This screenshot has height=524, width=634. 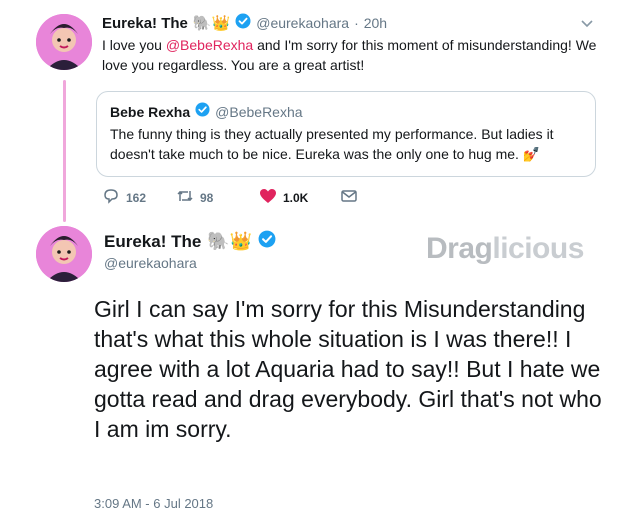 What do you see at coordinates (64, 151) in the screenshot?
I see `thread-line` at bounding box center [64, 151].